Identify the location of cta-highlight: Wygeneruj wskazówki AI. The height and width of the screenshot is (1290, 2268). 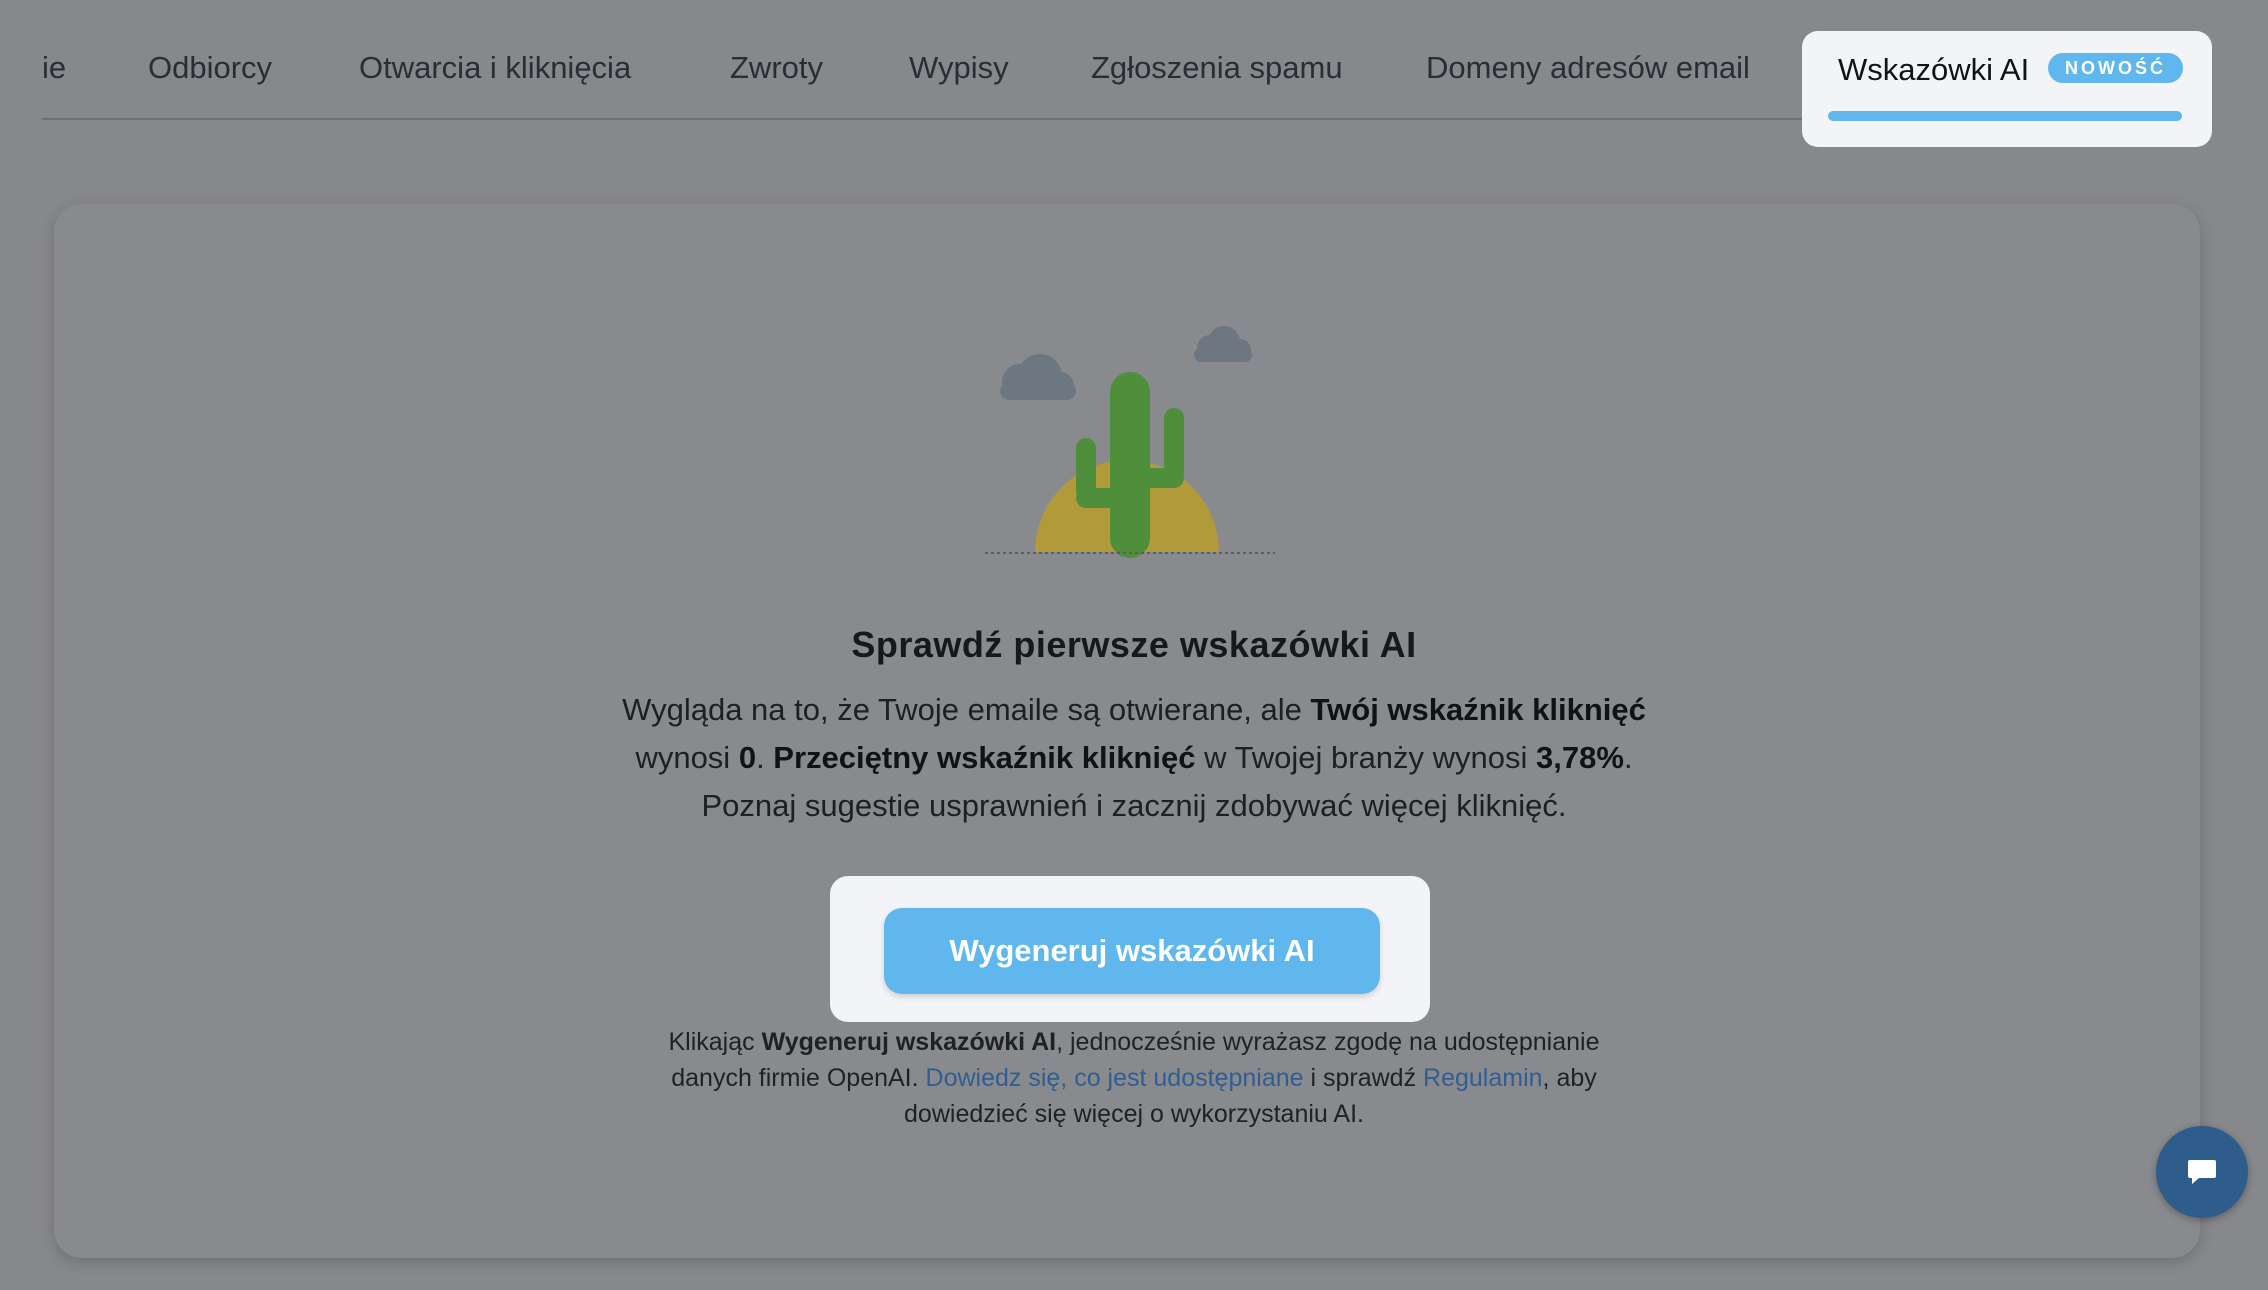
(1130, 949).